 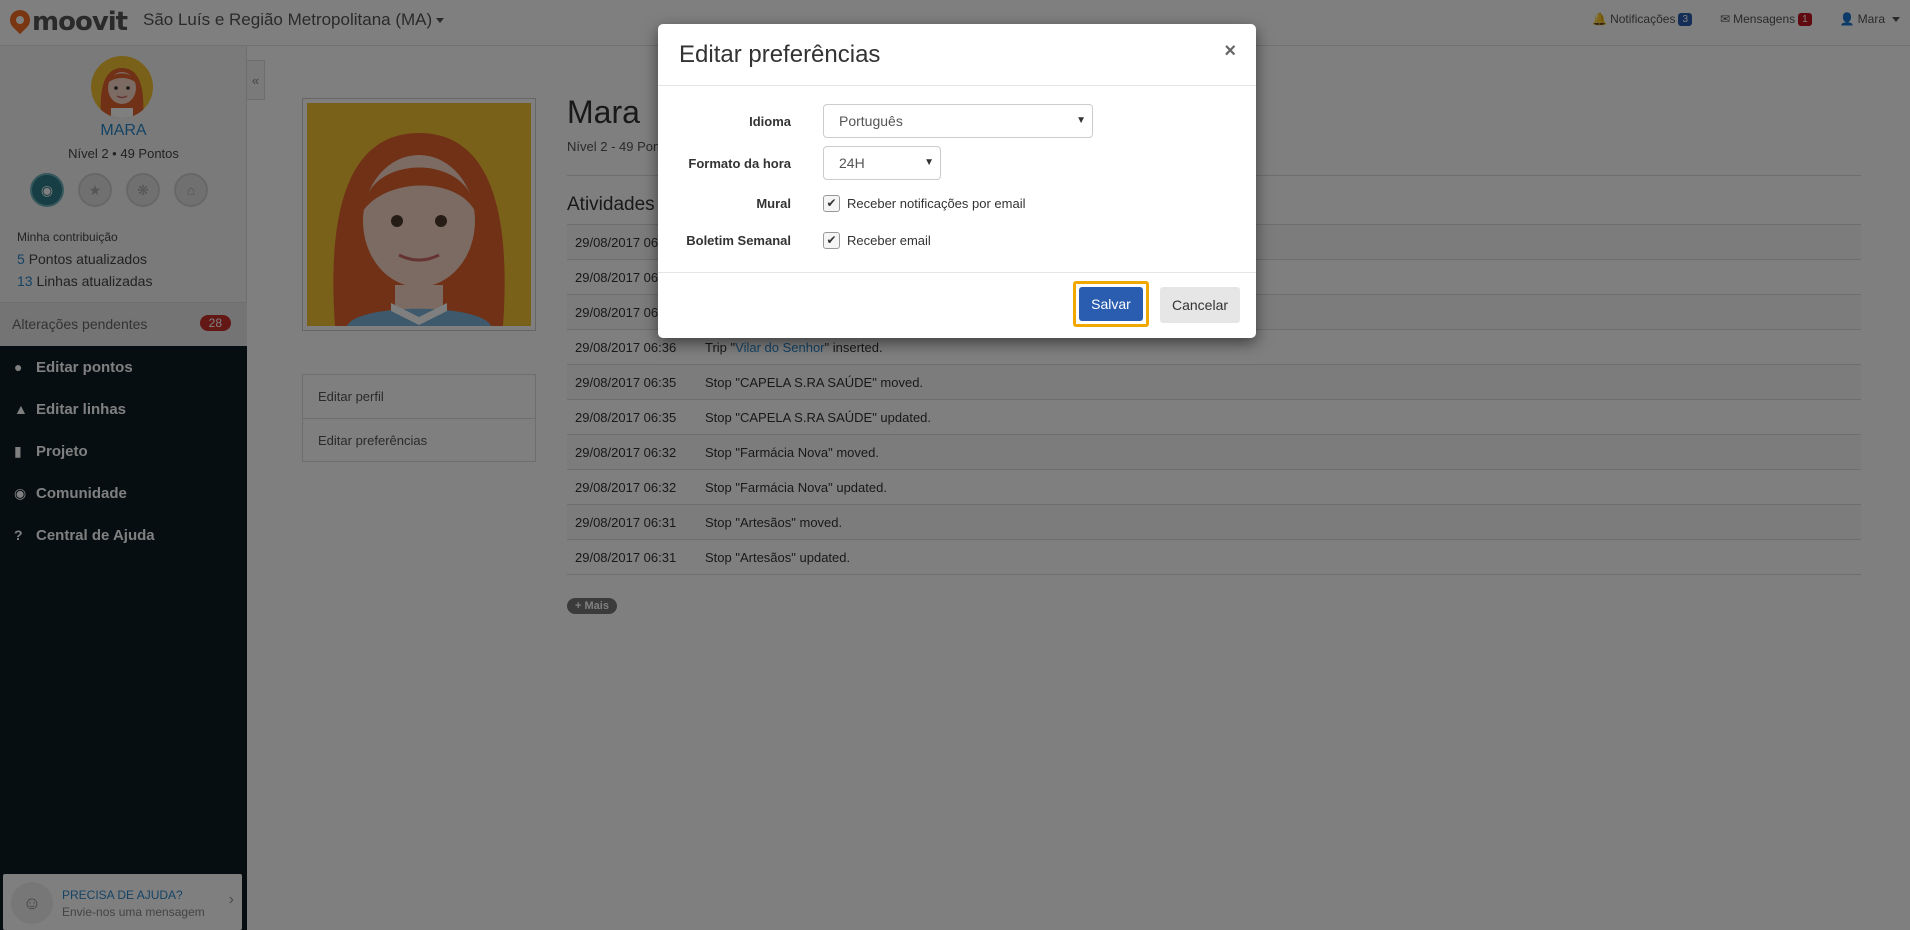 What do you see at coordinates (831, 203) in the screenshot?
I see `mural-checkbox: ✔` at bounding box center [831, 203].